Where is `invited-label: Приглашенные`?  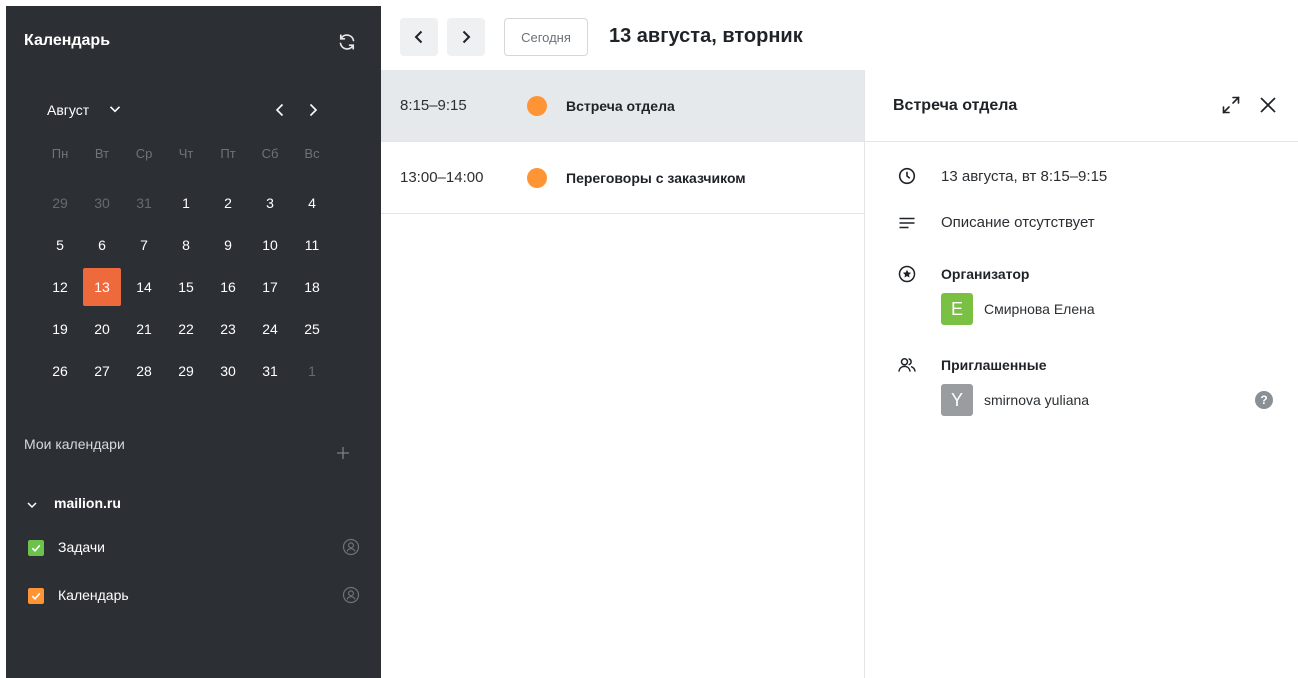
invited-label: Приглашенные is located at coordinates (994, 365).